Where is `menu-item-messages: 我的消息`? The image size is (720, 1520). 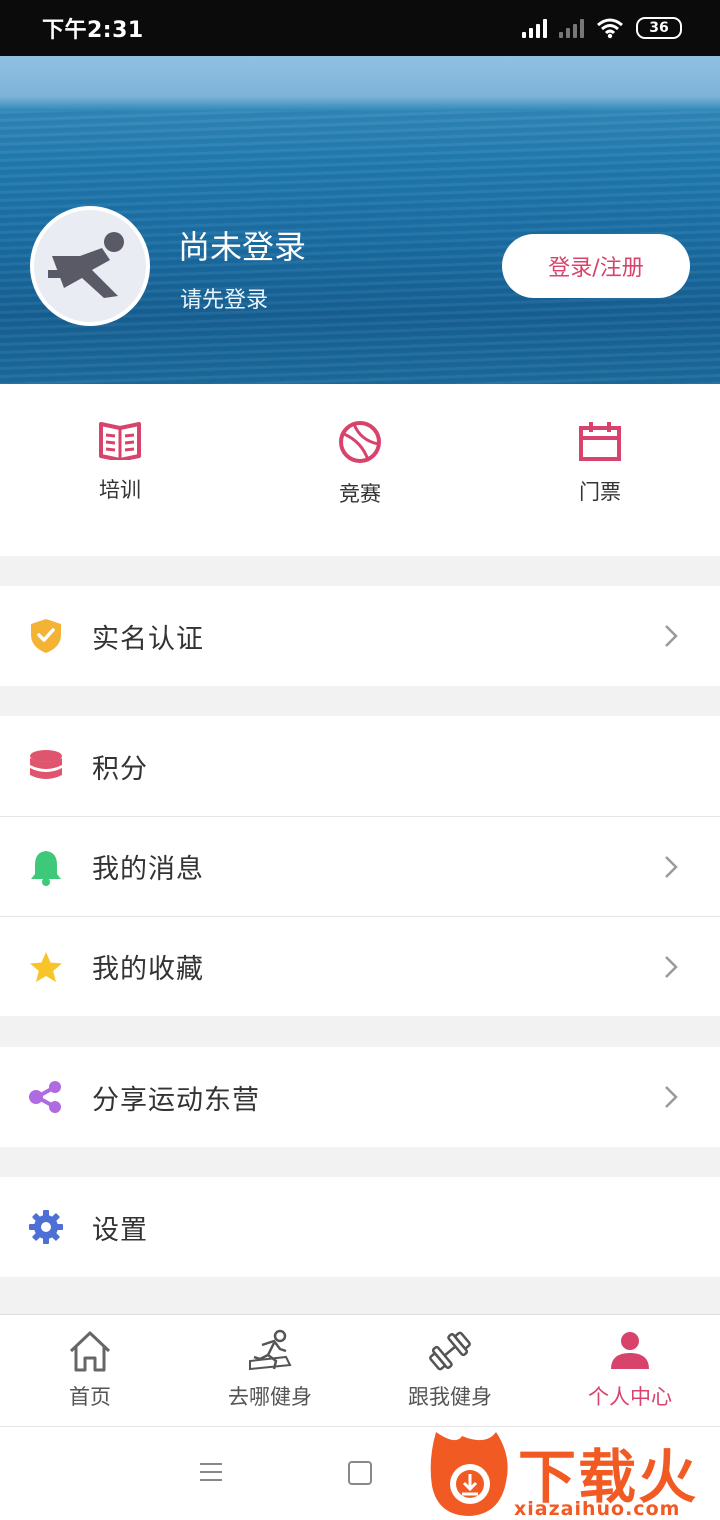 menu-item-messages: 我的消息 is located at coordinates (360, 866).